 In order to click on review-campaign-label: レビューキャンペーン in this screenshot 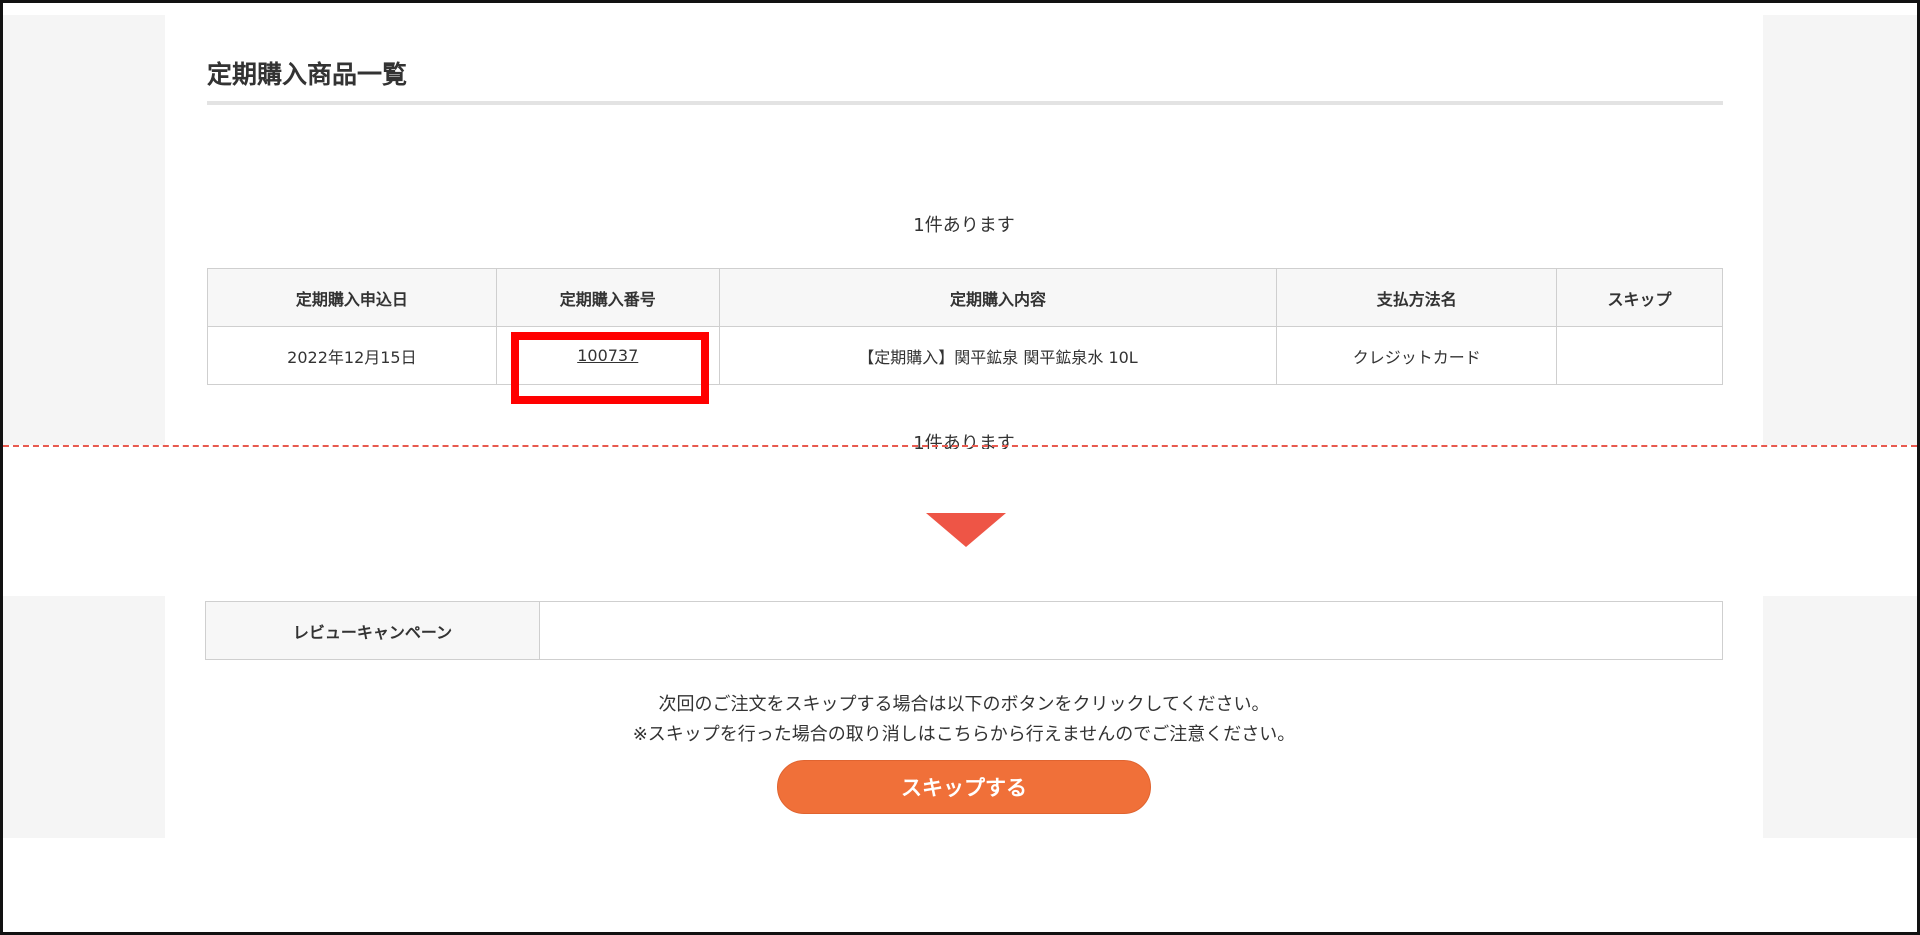, I will do `click(372, 630)`.